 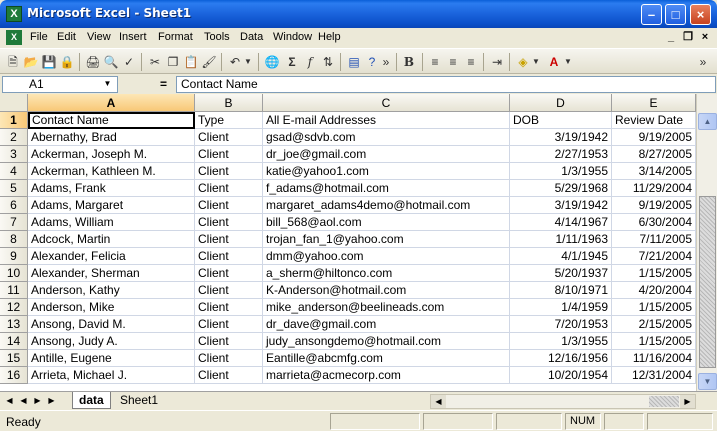 What do you see at coordinates (310, 62) in the screenshot?
I see `function-icon: f` at bounding box center [310, 62].